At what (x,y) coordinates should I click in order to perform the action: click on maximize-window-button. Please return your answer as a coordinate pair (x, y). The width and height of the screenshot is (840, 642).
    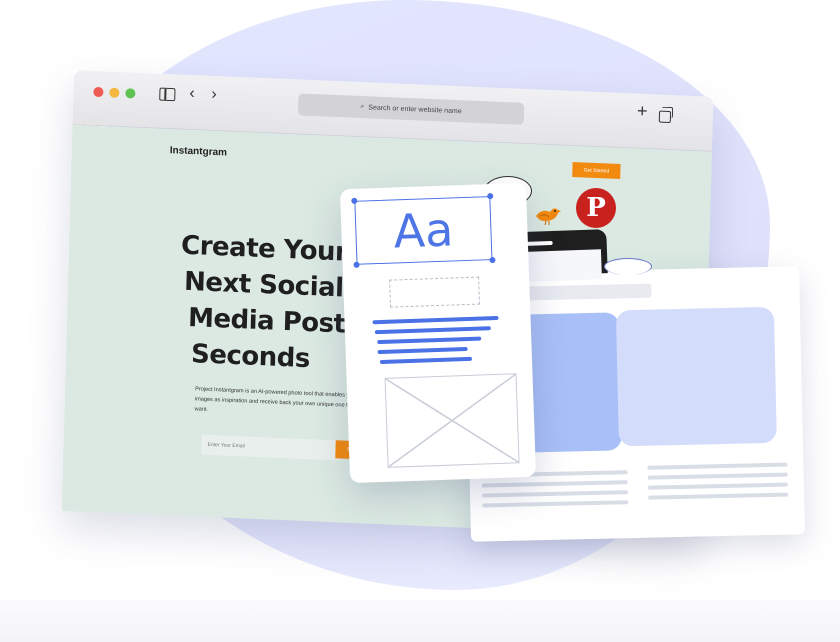
    Looking at the image, I should click on (130, 93).